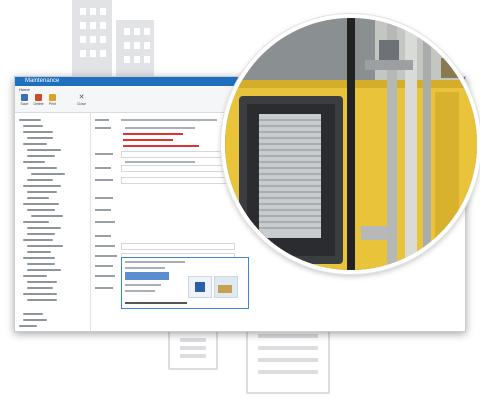 The width and height of the screenshot is (480, 400). What do you see at coordinates (193, 348) in the screenshot?
I see `background-document-left` at bounding box center [193, 348].